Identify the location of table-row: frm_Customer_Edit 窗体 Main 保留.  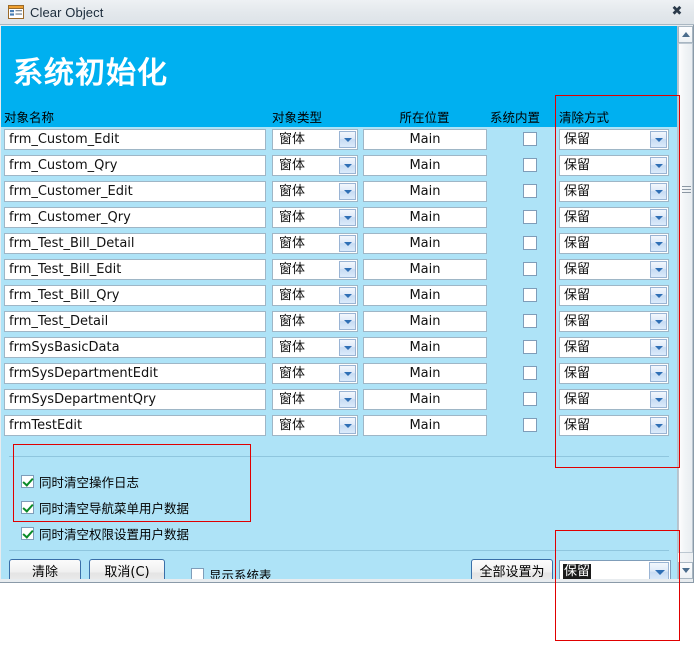
(339, 192).